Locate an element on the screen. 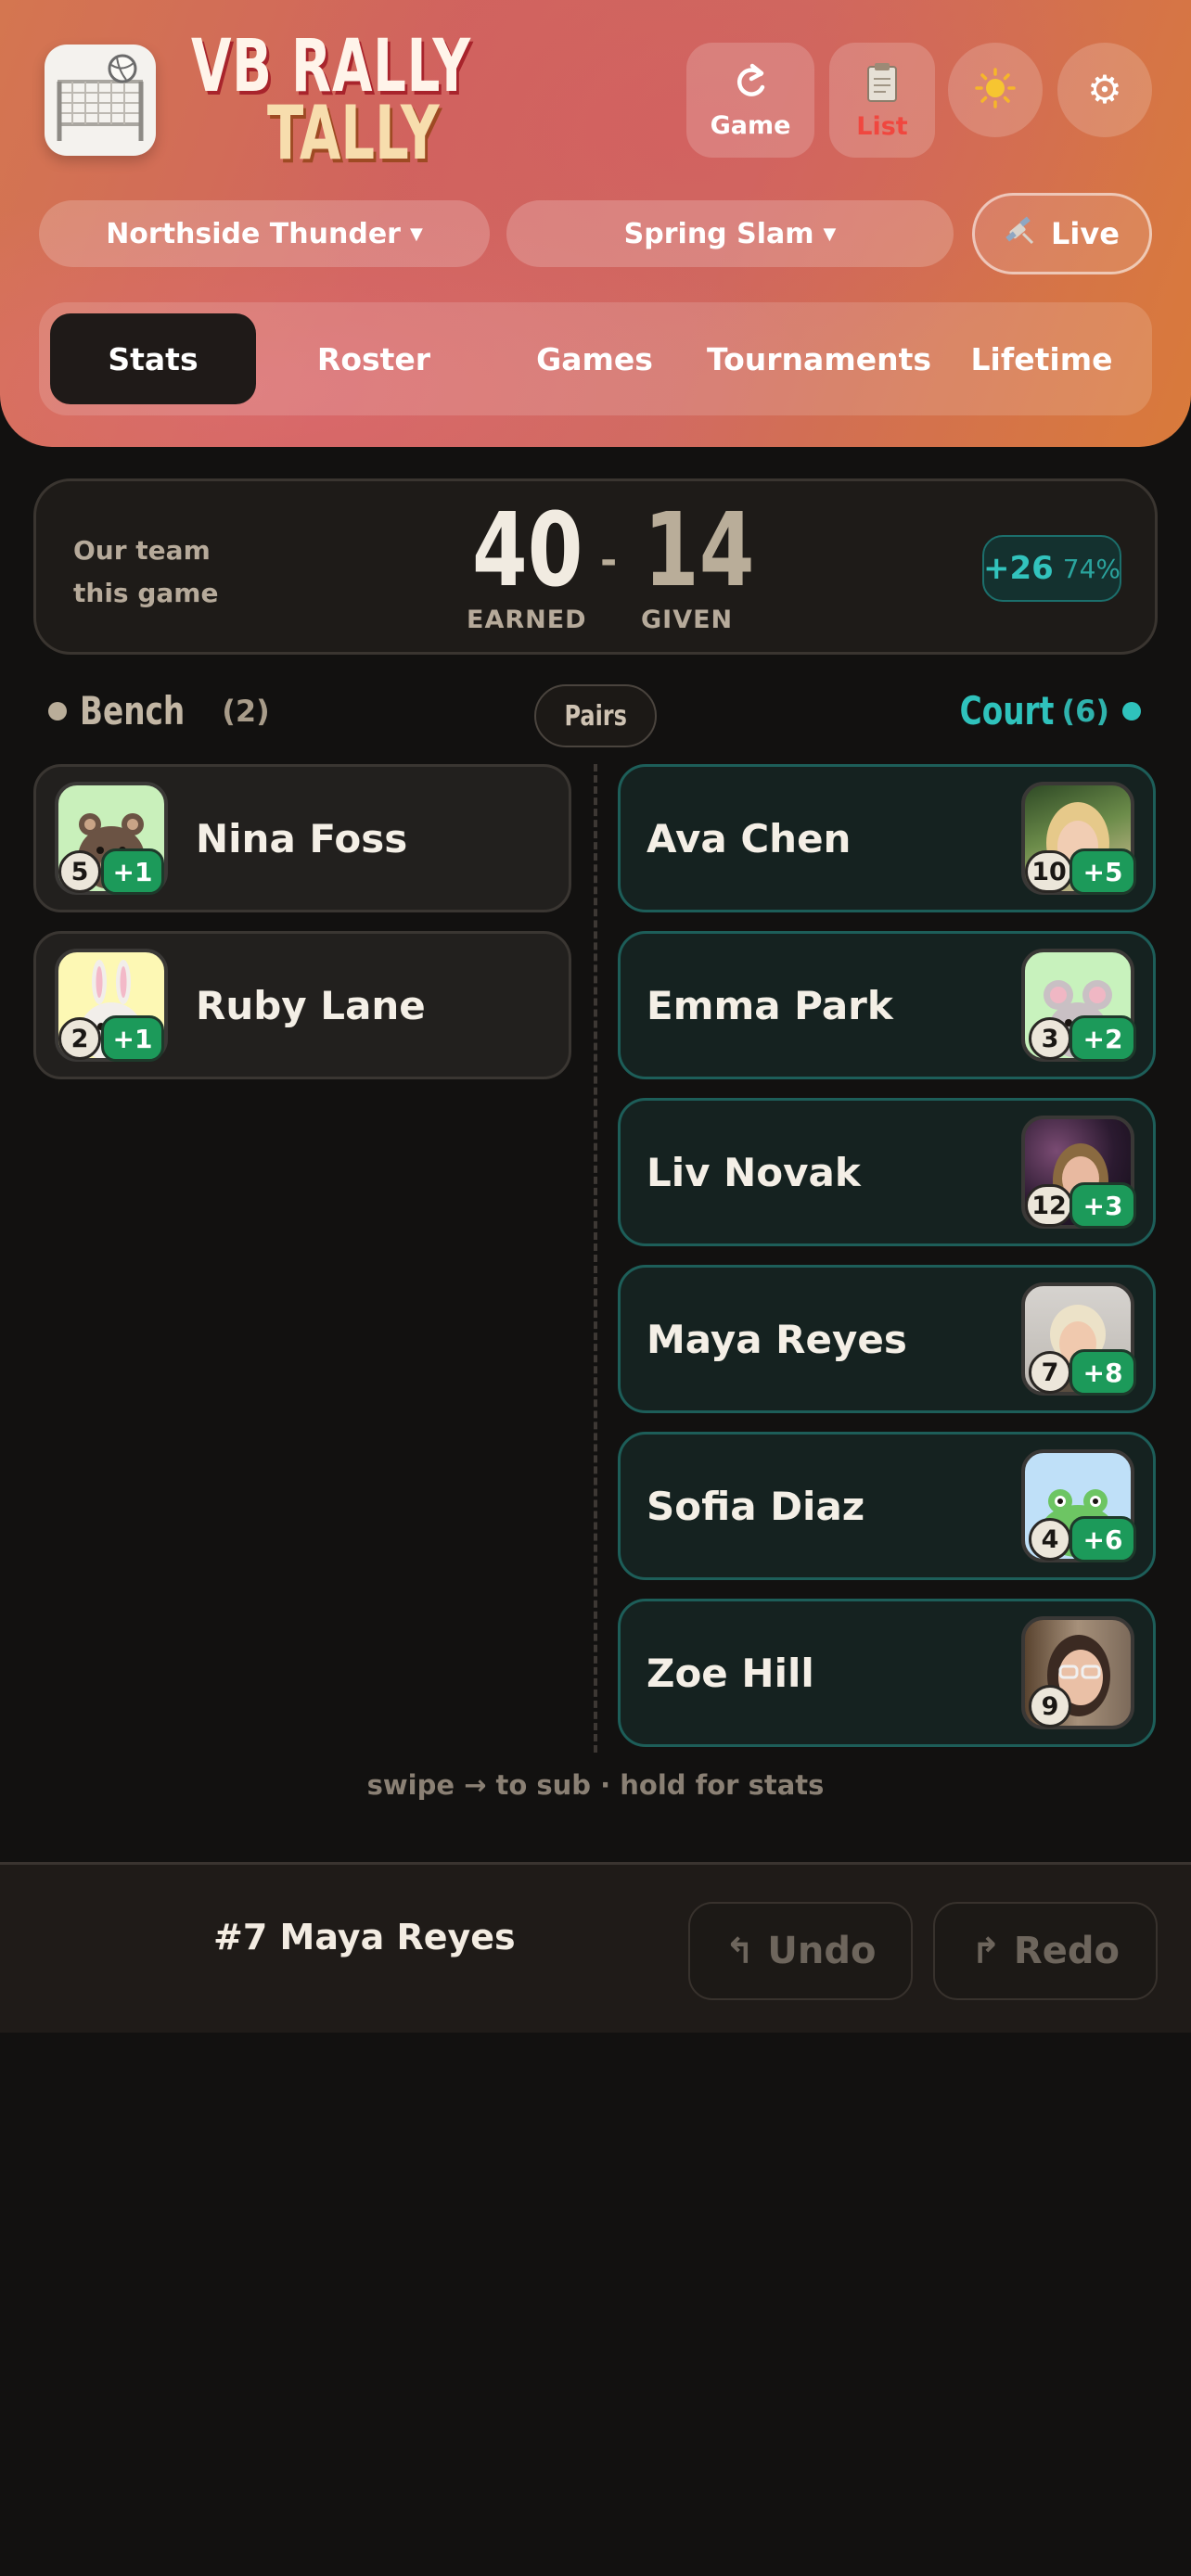 This screenshot has width=1191, height=2576. theme-toggle-button is located at coordinates (996, 90).